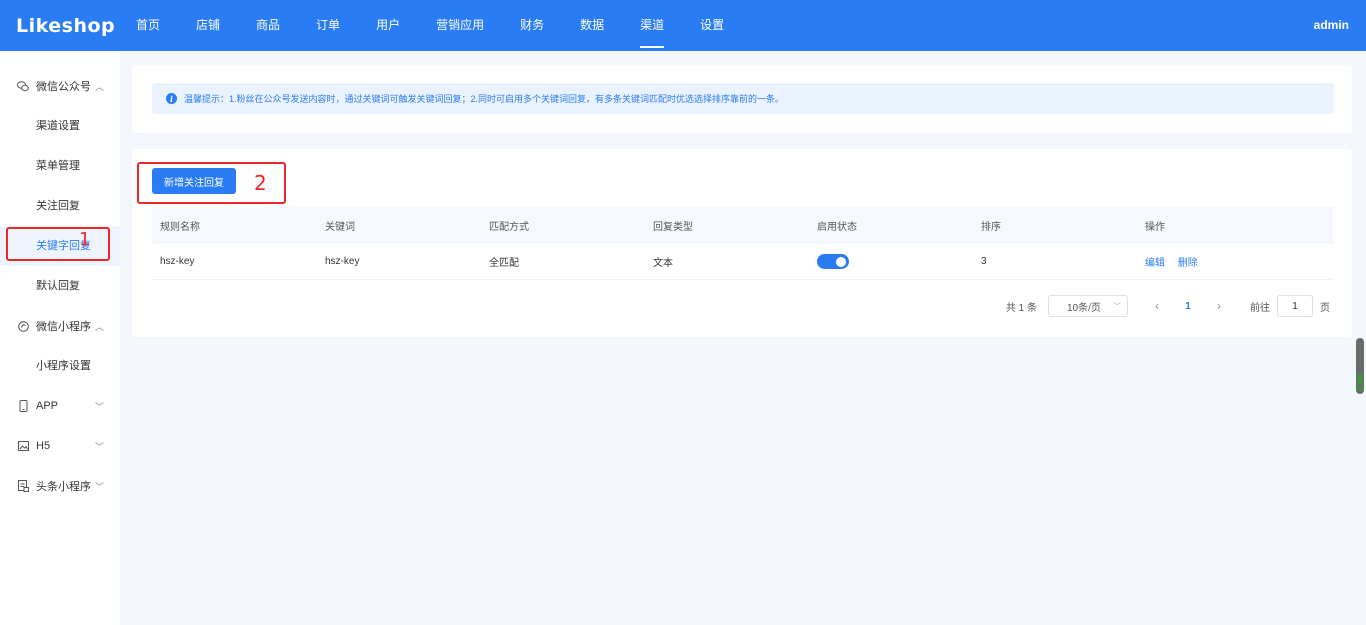 The image size is (1366, 625). What do you see at coordinates (592, 25) in the screenshot?
I see `nav-data: 数据` at bounding box center [592, 25].